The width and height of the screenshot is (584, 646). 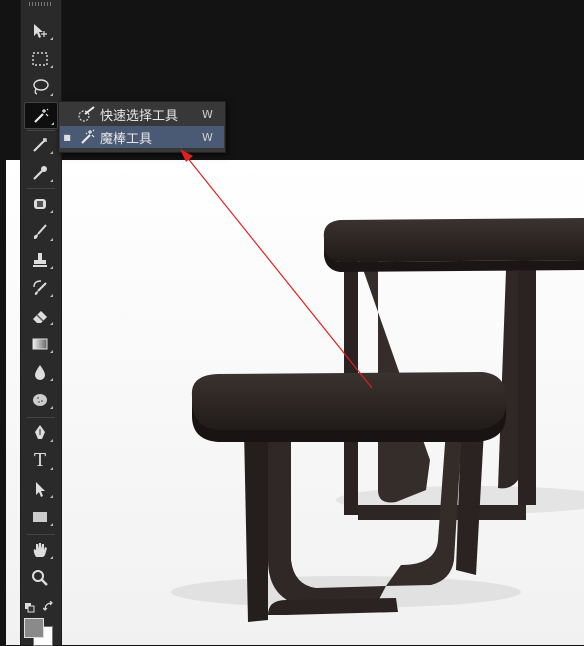 I want to click on crop-tool-button, so click(x=40, y=144).